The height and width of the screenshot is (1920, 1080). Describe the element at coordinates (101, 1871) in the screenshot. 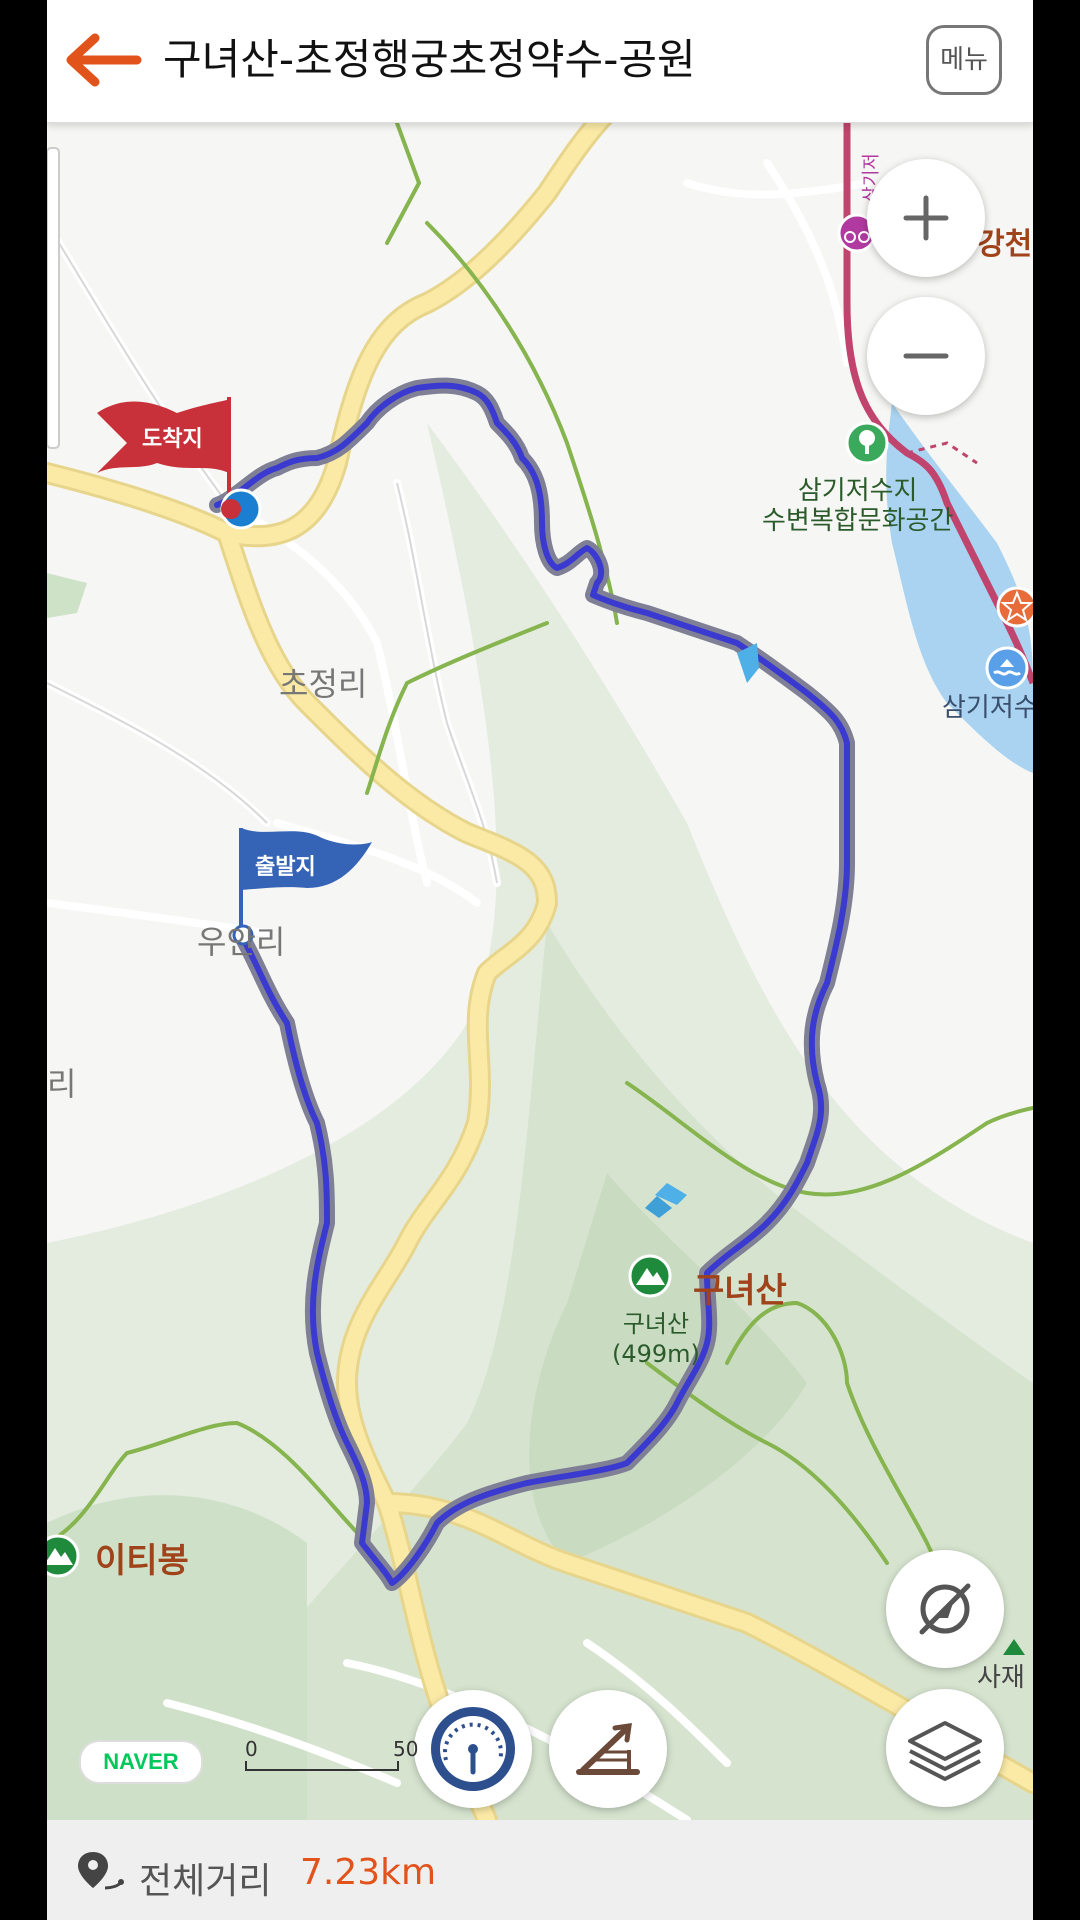

I see `route-pin-icon` at that location.